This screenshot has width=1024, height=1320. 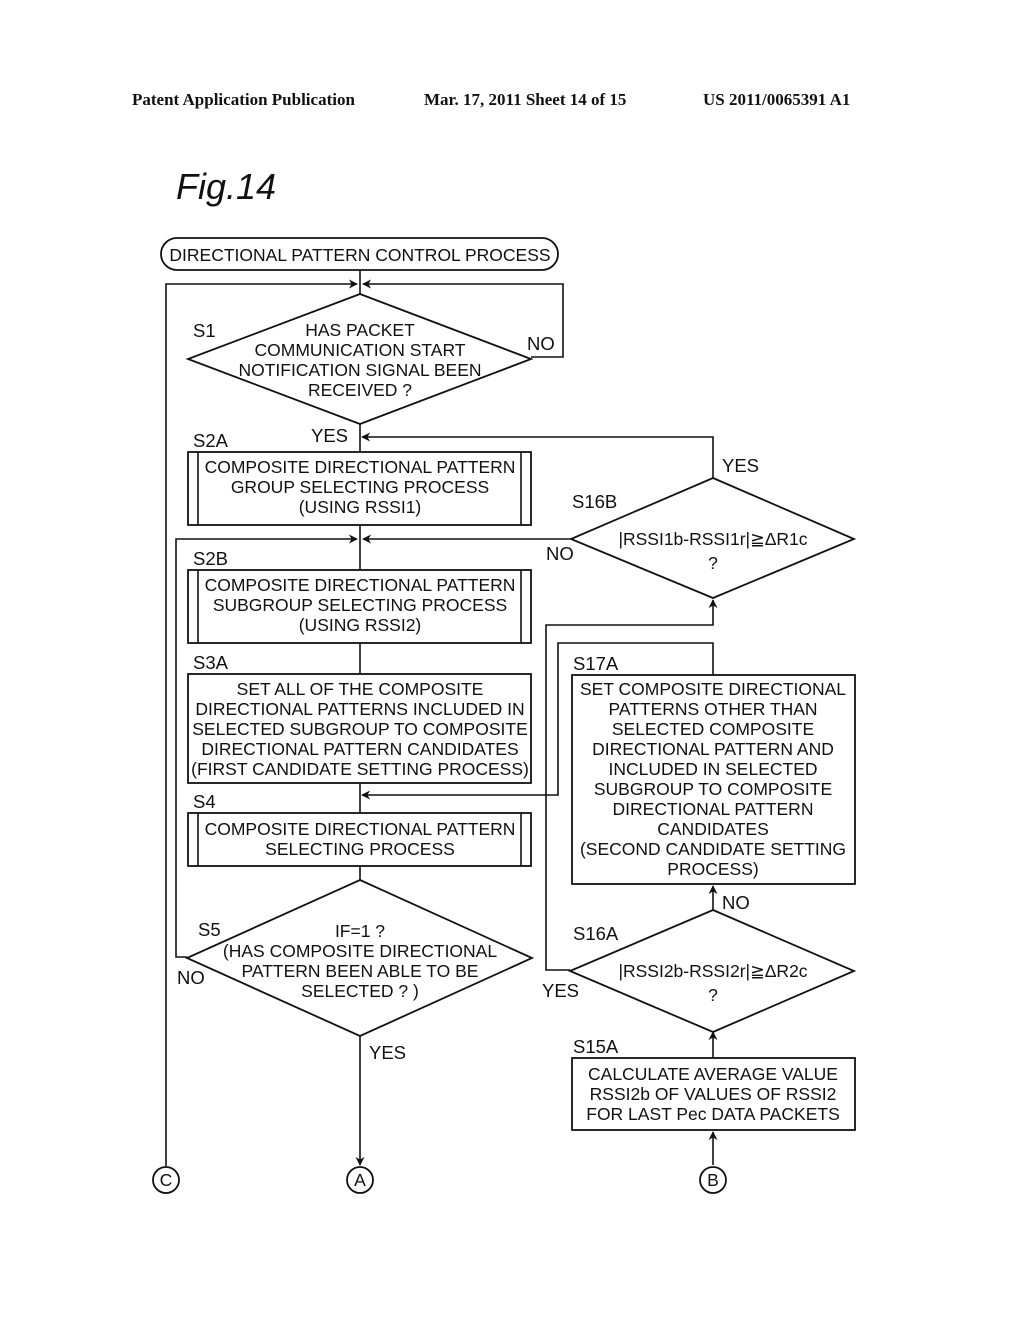 What do you see at coordinates (360, 951) in the screenshot?
I see `s5-line: (HAS COMPOSITE DIRECTIONAL` at bounding box center [360, 951].